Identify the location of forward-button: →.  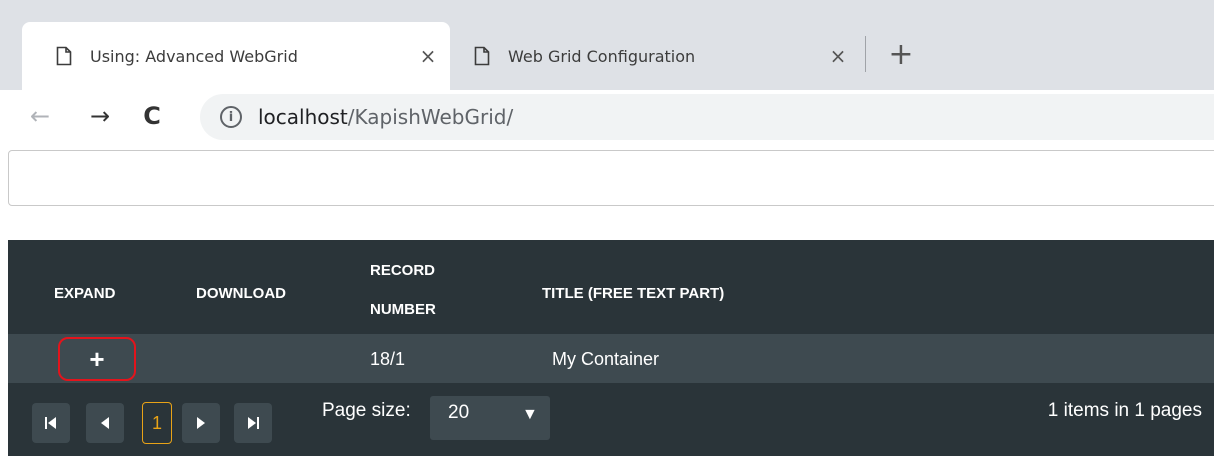
(100, 116).